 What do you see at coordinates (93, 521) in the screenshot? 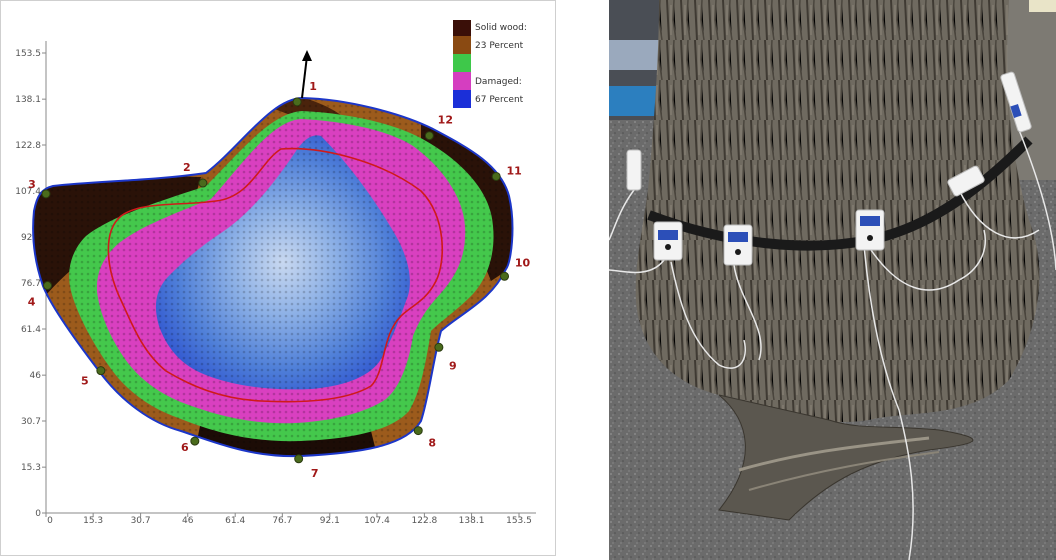
I see `x-tick-label: 15.3` at bounding box center [93, 521].